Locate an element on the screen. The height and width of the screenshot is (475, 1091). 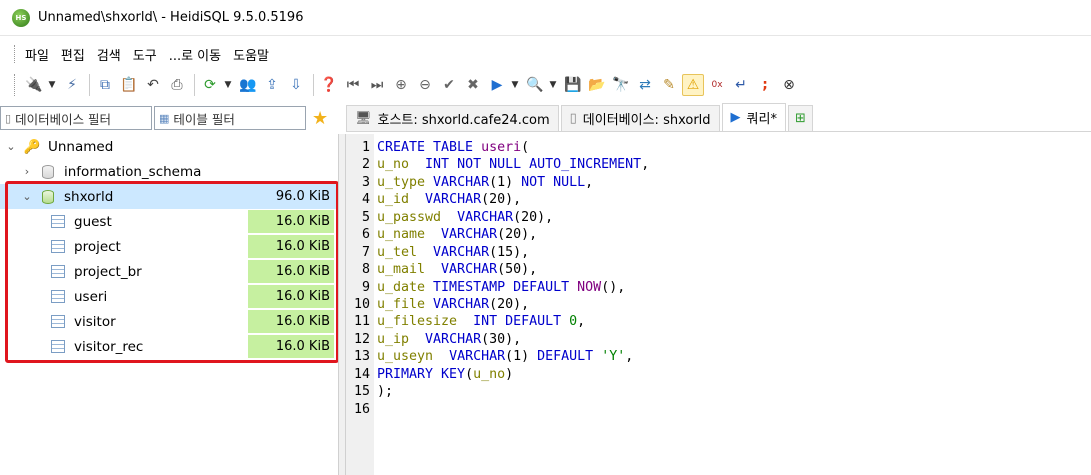
code-line: 5 u_passwd VARCHAR(20), is located at coordinates (718, 217).